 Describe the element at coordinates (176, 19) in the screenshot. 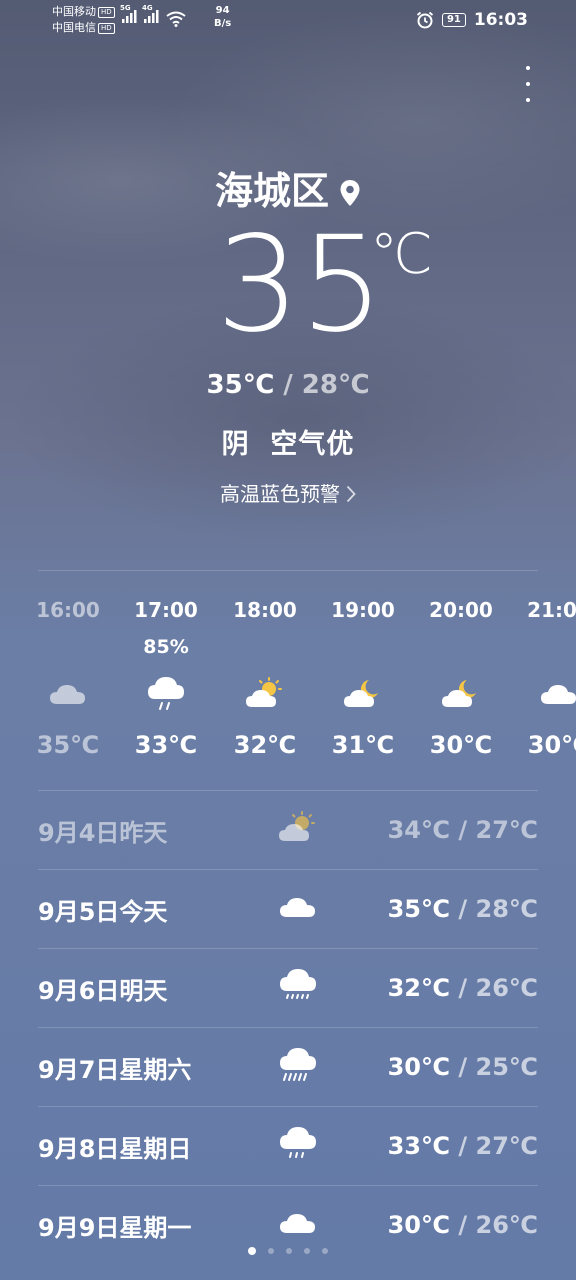

I see `wifi-icon` at that location.